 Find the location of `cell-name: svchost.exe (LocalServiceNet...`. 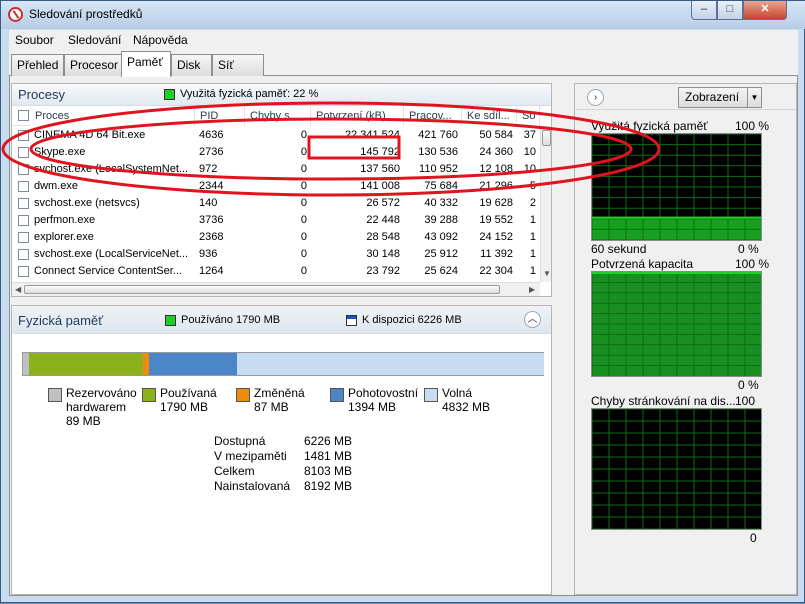

cell-name: svchost.exe (LocalServiceNet... is located at coordinates (111, 254).